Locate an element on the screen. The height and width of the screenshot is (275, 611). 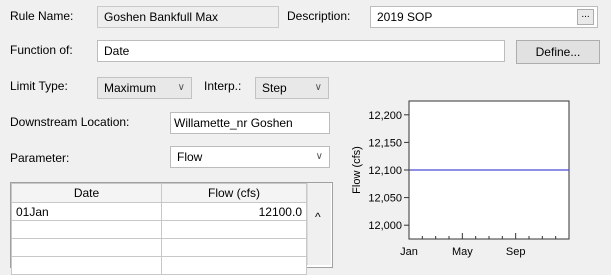
limit-type-dropdown: Maximum ∨ is located at coordinates (144, 88).